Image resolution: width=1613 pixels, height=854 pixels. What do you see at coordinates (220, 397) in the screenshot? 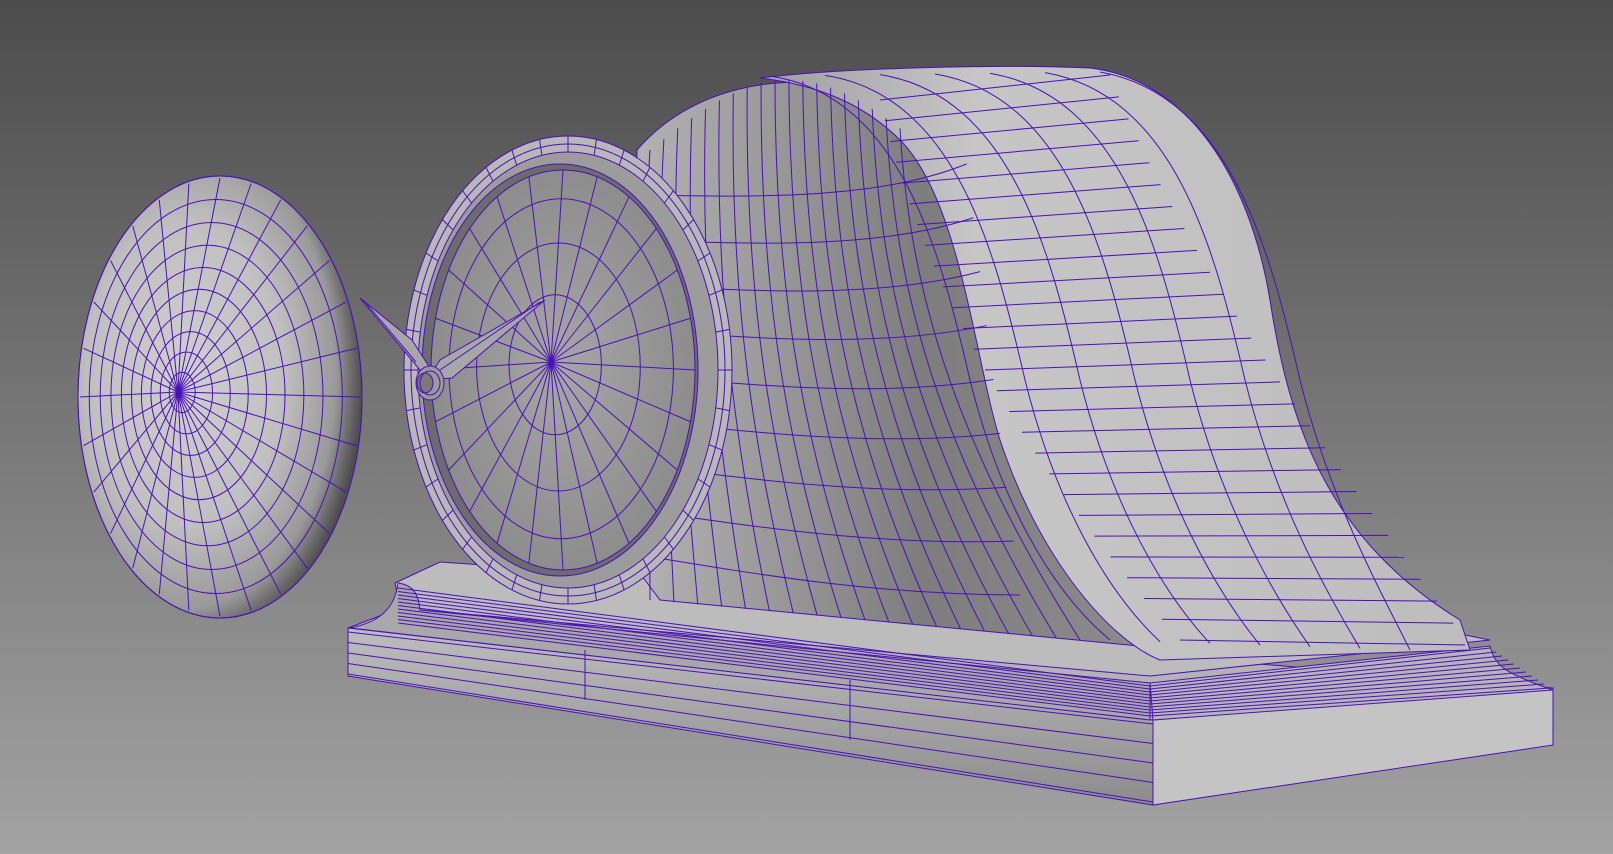
I see `dome-glass` at bounding box center [220, 397].